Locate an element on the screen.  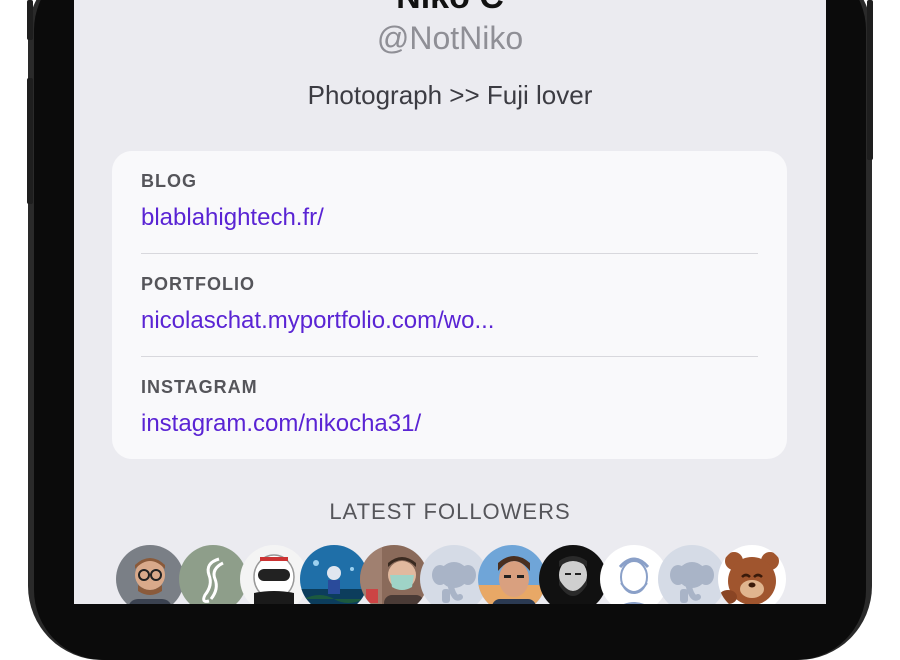
follower-avatar-man-with-glasses is located at coordinates (150, 574).